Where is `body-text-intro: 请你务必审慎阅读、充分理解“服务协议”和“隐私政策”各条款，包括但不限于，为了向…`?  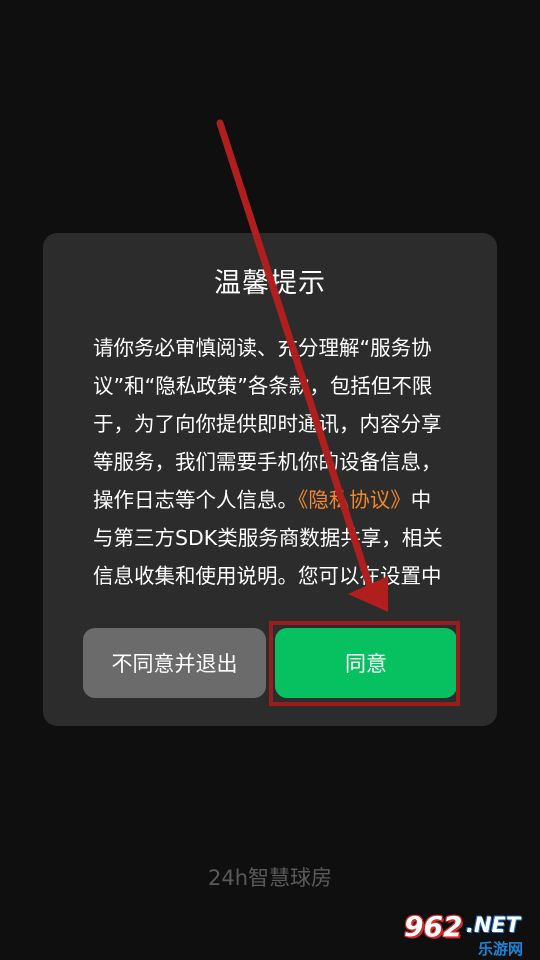
body-text-intro: 请你务必审慎阅读、充分理解“服务协议”和“隐私政策”各条款，包括但不限于，为了向… is located at coordinates (267, 424).